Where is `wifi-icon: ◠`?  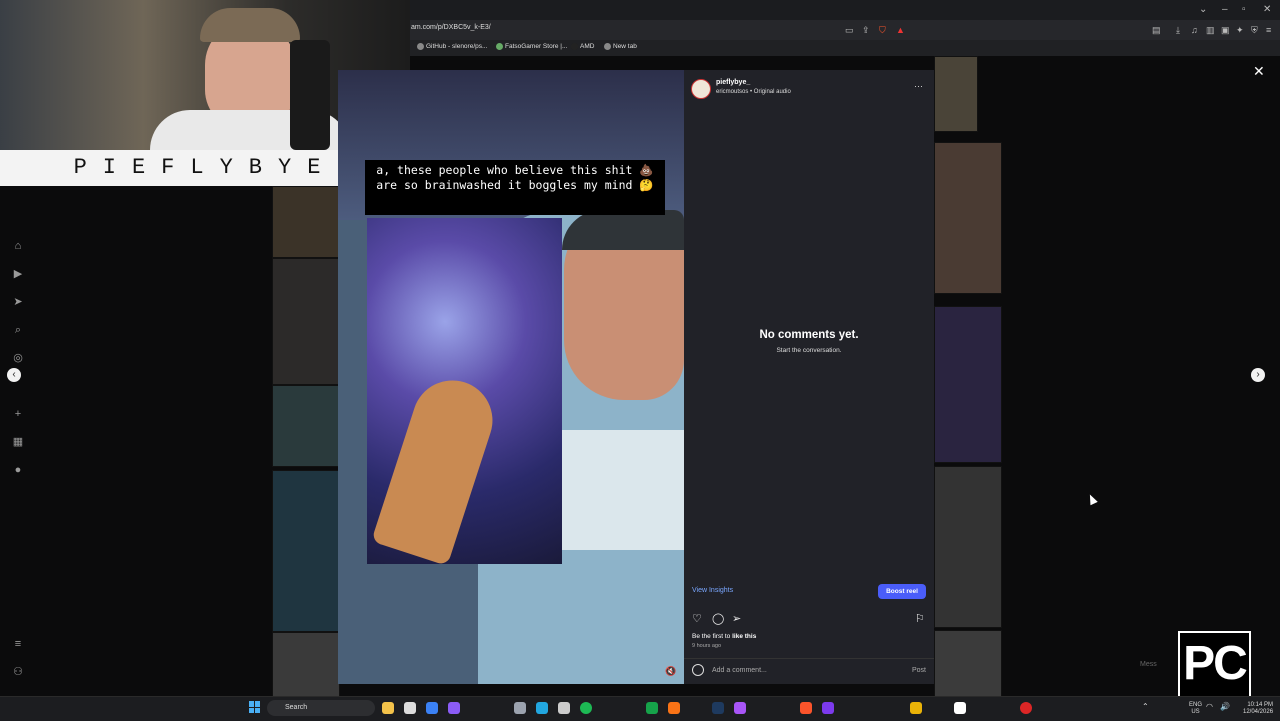
wifi-icon: ◠ is located at coordinates (1209, 706).